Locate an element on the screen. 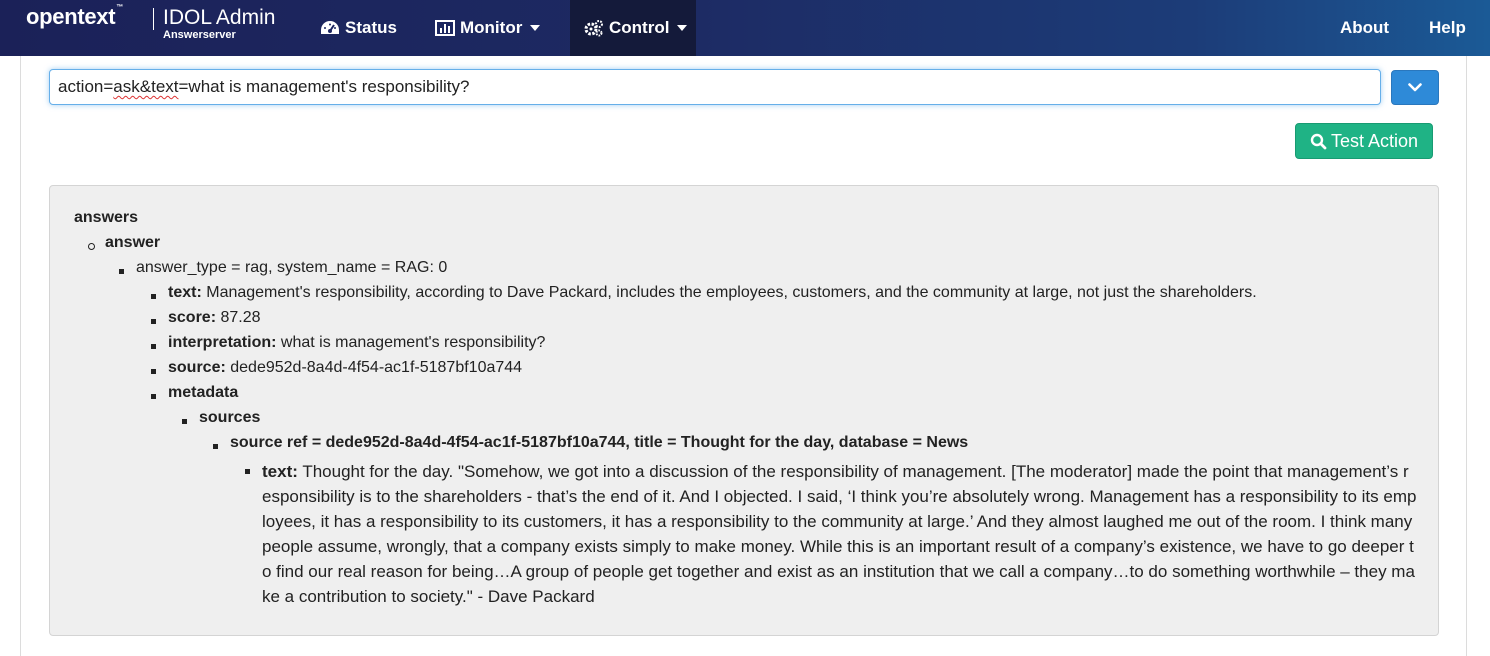 Image resolution: width=1490 pixels, height=656 pixels. nav-about: About is located at coordinates (1364, 28).